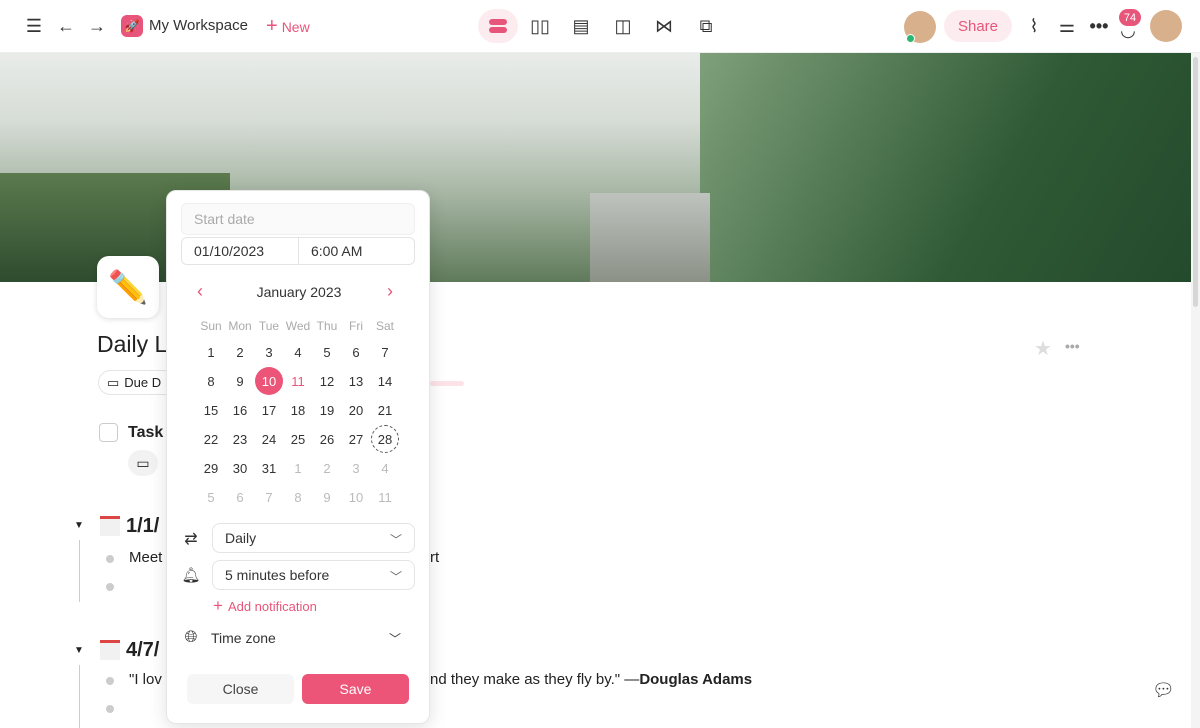 The height and width of the screenshot is (728, 1200). What do you see at coordinates (240, 352) in the screenshot?
I see `calendar-day: 2` at bounding box center [240, 352].